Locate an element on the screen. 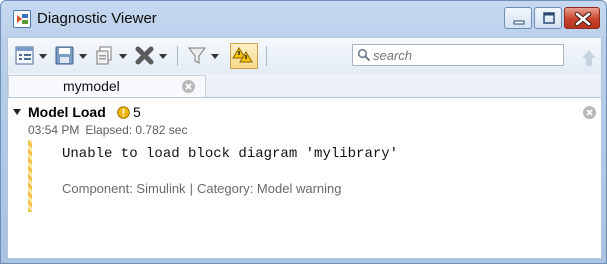 This screenshot has height=264, width=607. copy-button is located at coordinates (112, 56).